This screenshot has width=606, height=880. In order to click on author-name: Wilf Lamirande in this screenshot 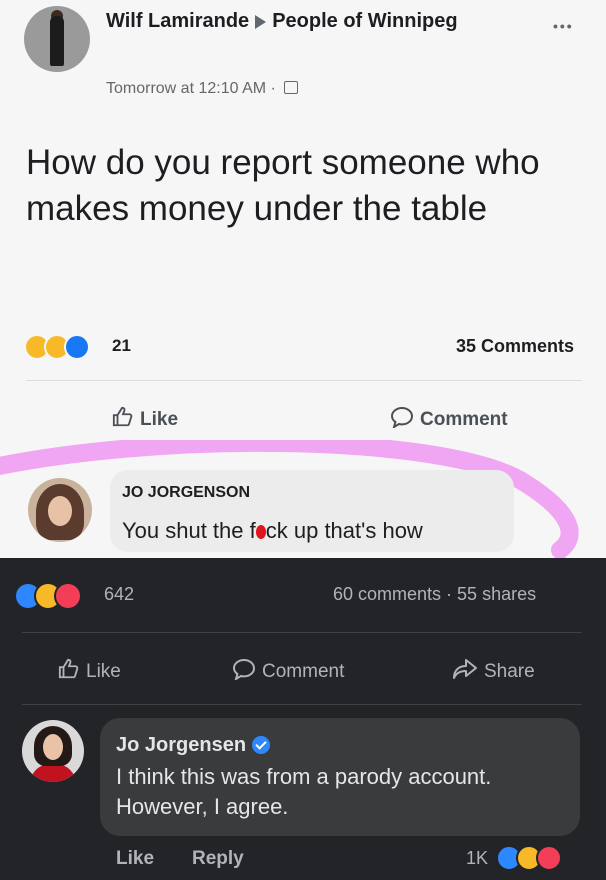, I will do `click(177, 21)`.